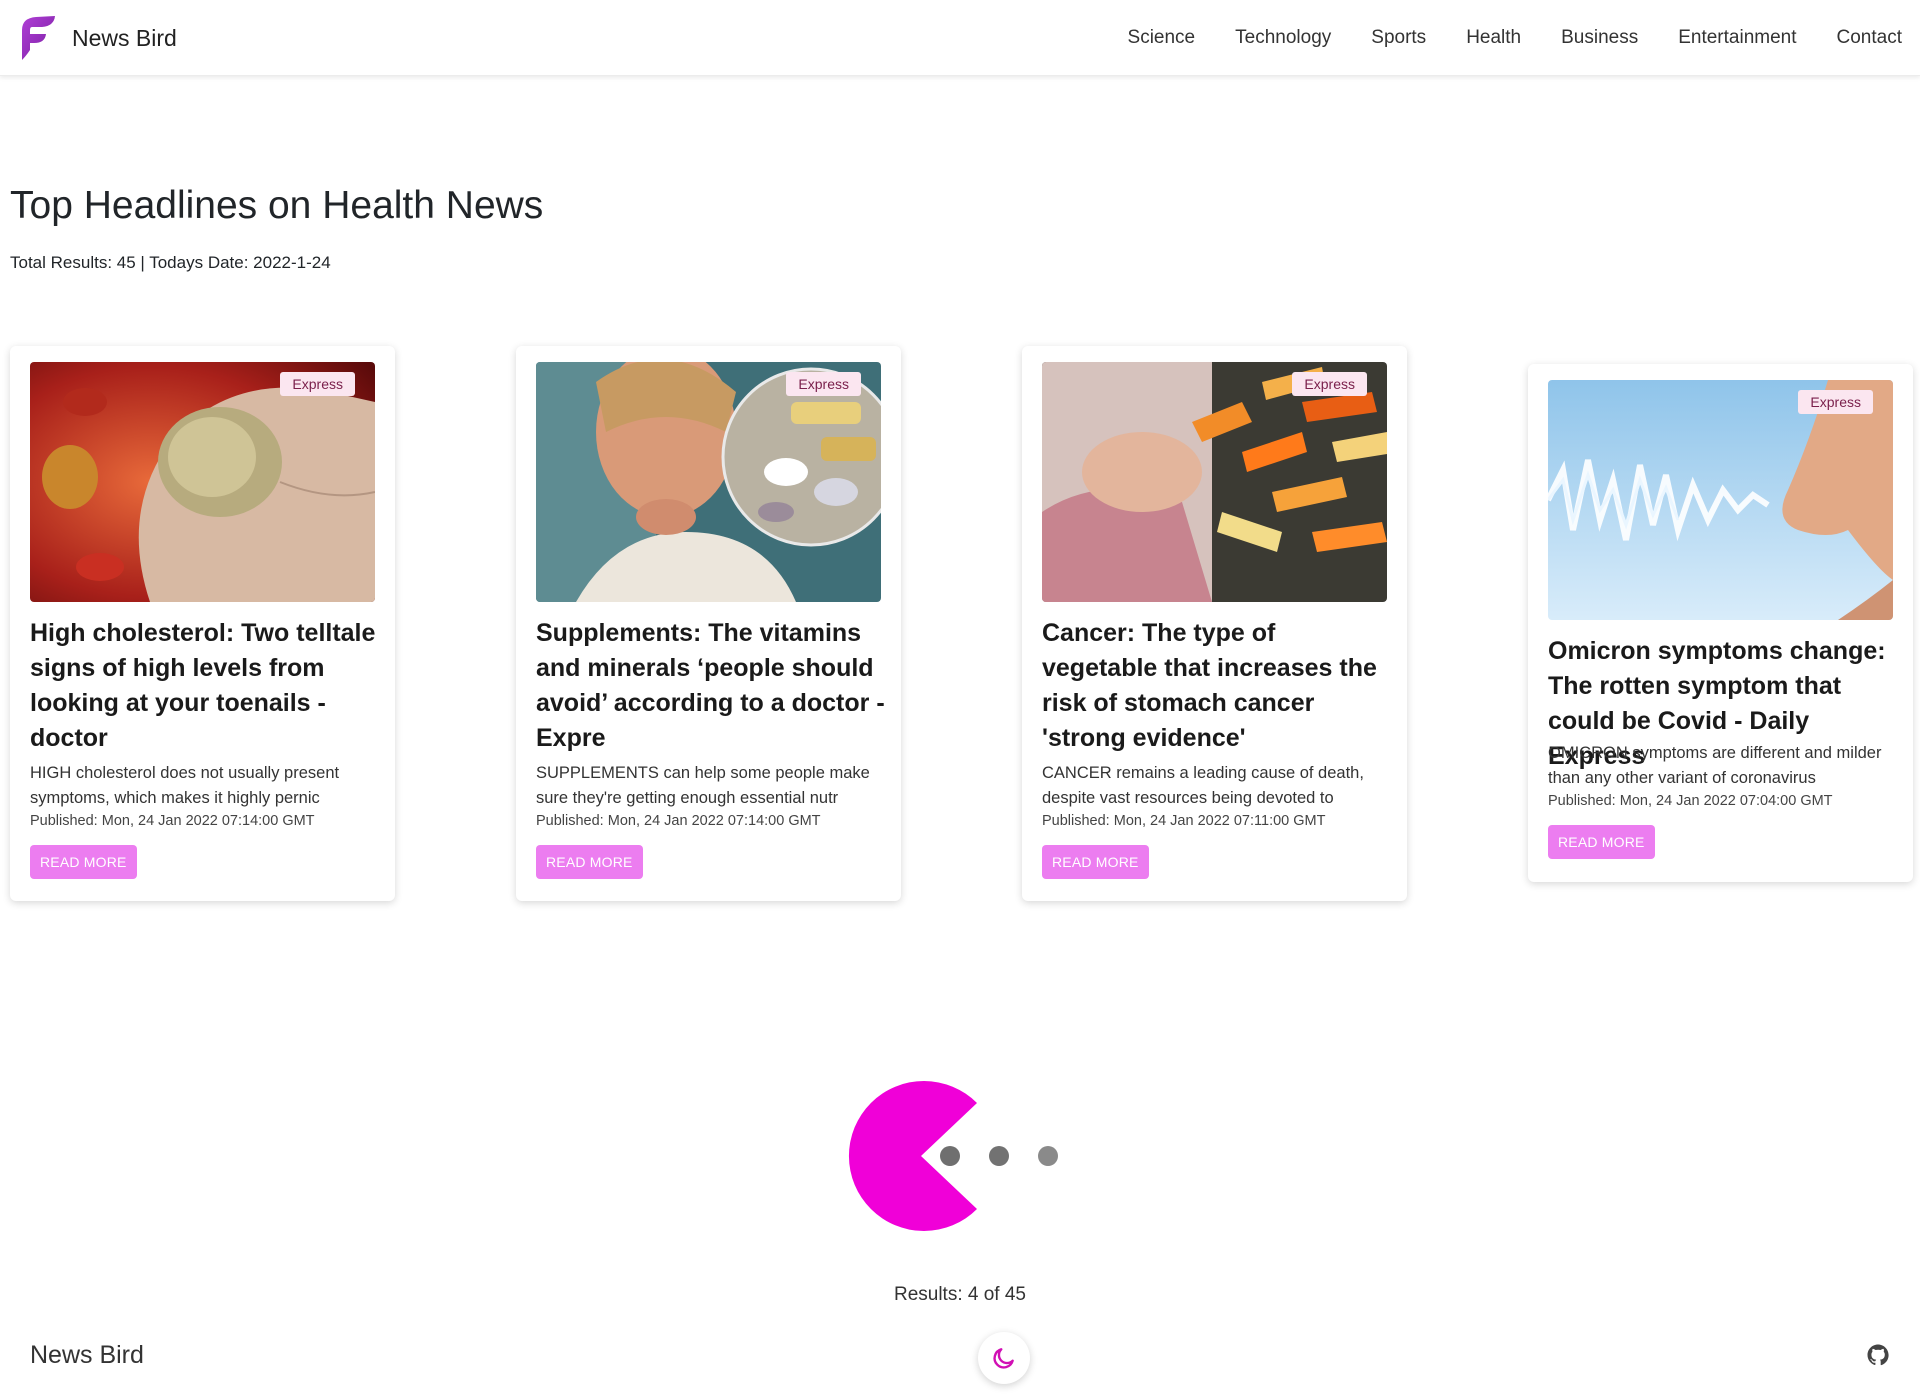  Describe the element at coordinates (87, 1355) in the screenshot. I see `footer-brand: News Bird` at that location.